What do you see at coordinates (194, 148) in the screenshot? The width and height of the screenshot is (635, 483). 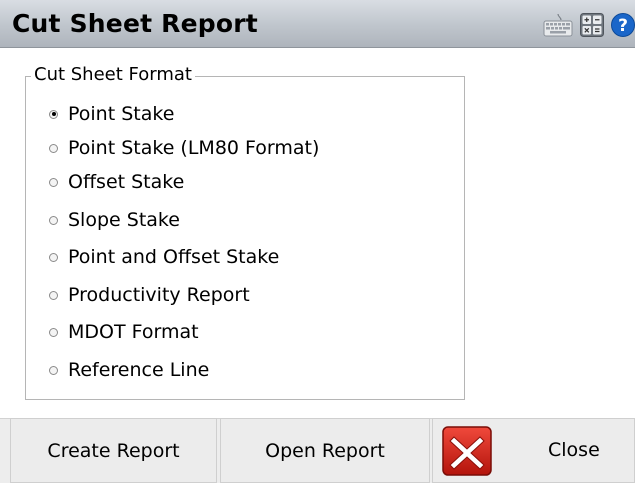 I see `radio-label: Point Stake (LM80 Format)` at bounding box center [194, 148].